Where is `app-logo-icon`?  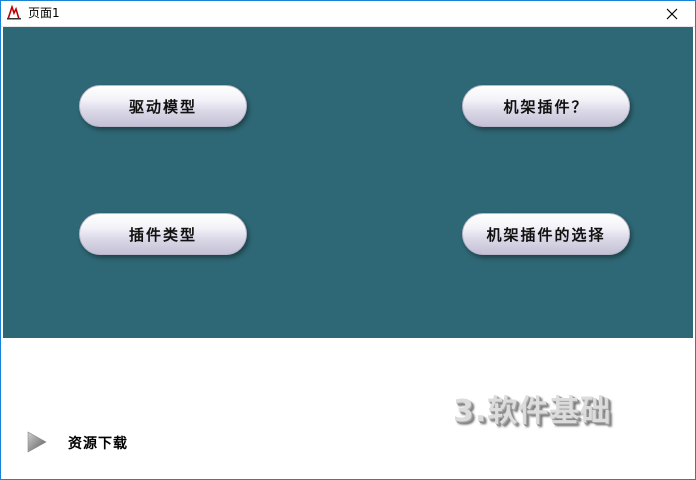
app-logo-icon is located at coordinates (14, 12).